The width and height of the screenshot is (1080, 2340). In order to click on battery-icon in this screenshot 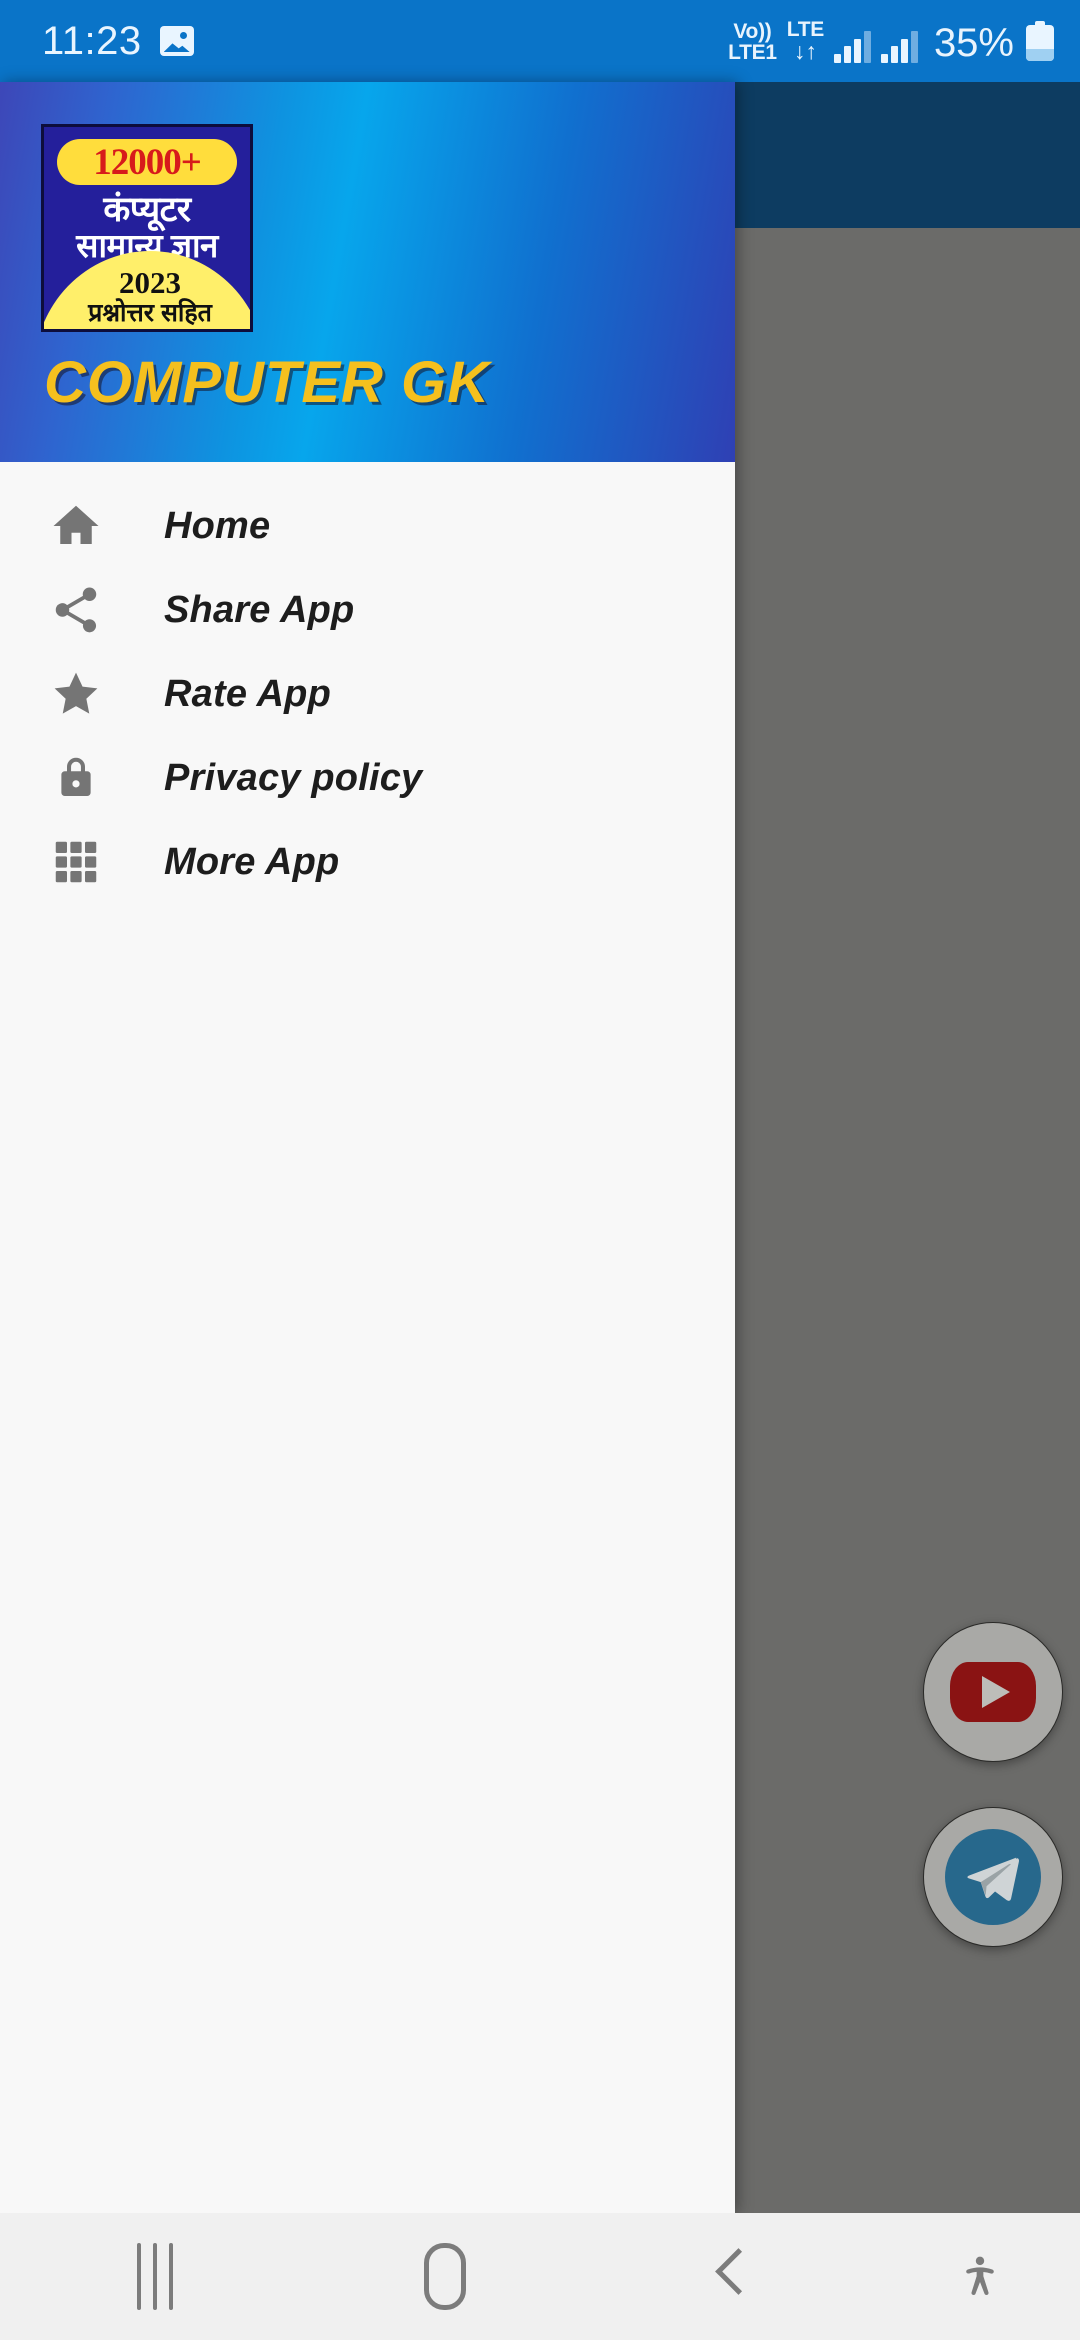, I will do `click(1040, 41)`.